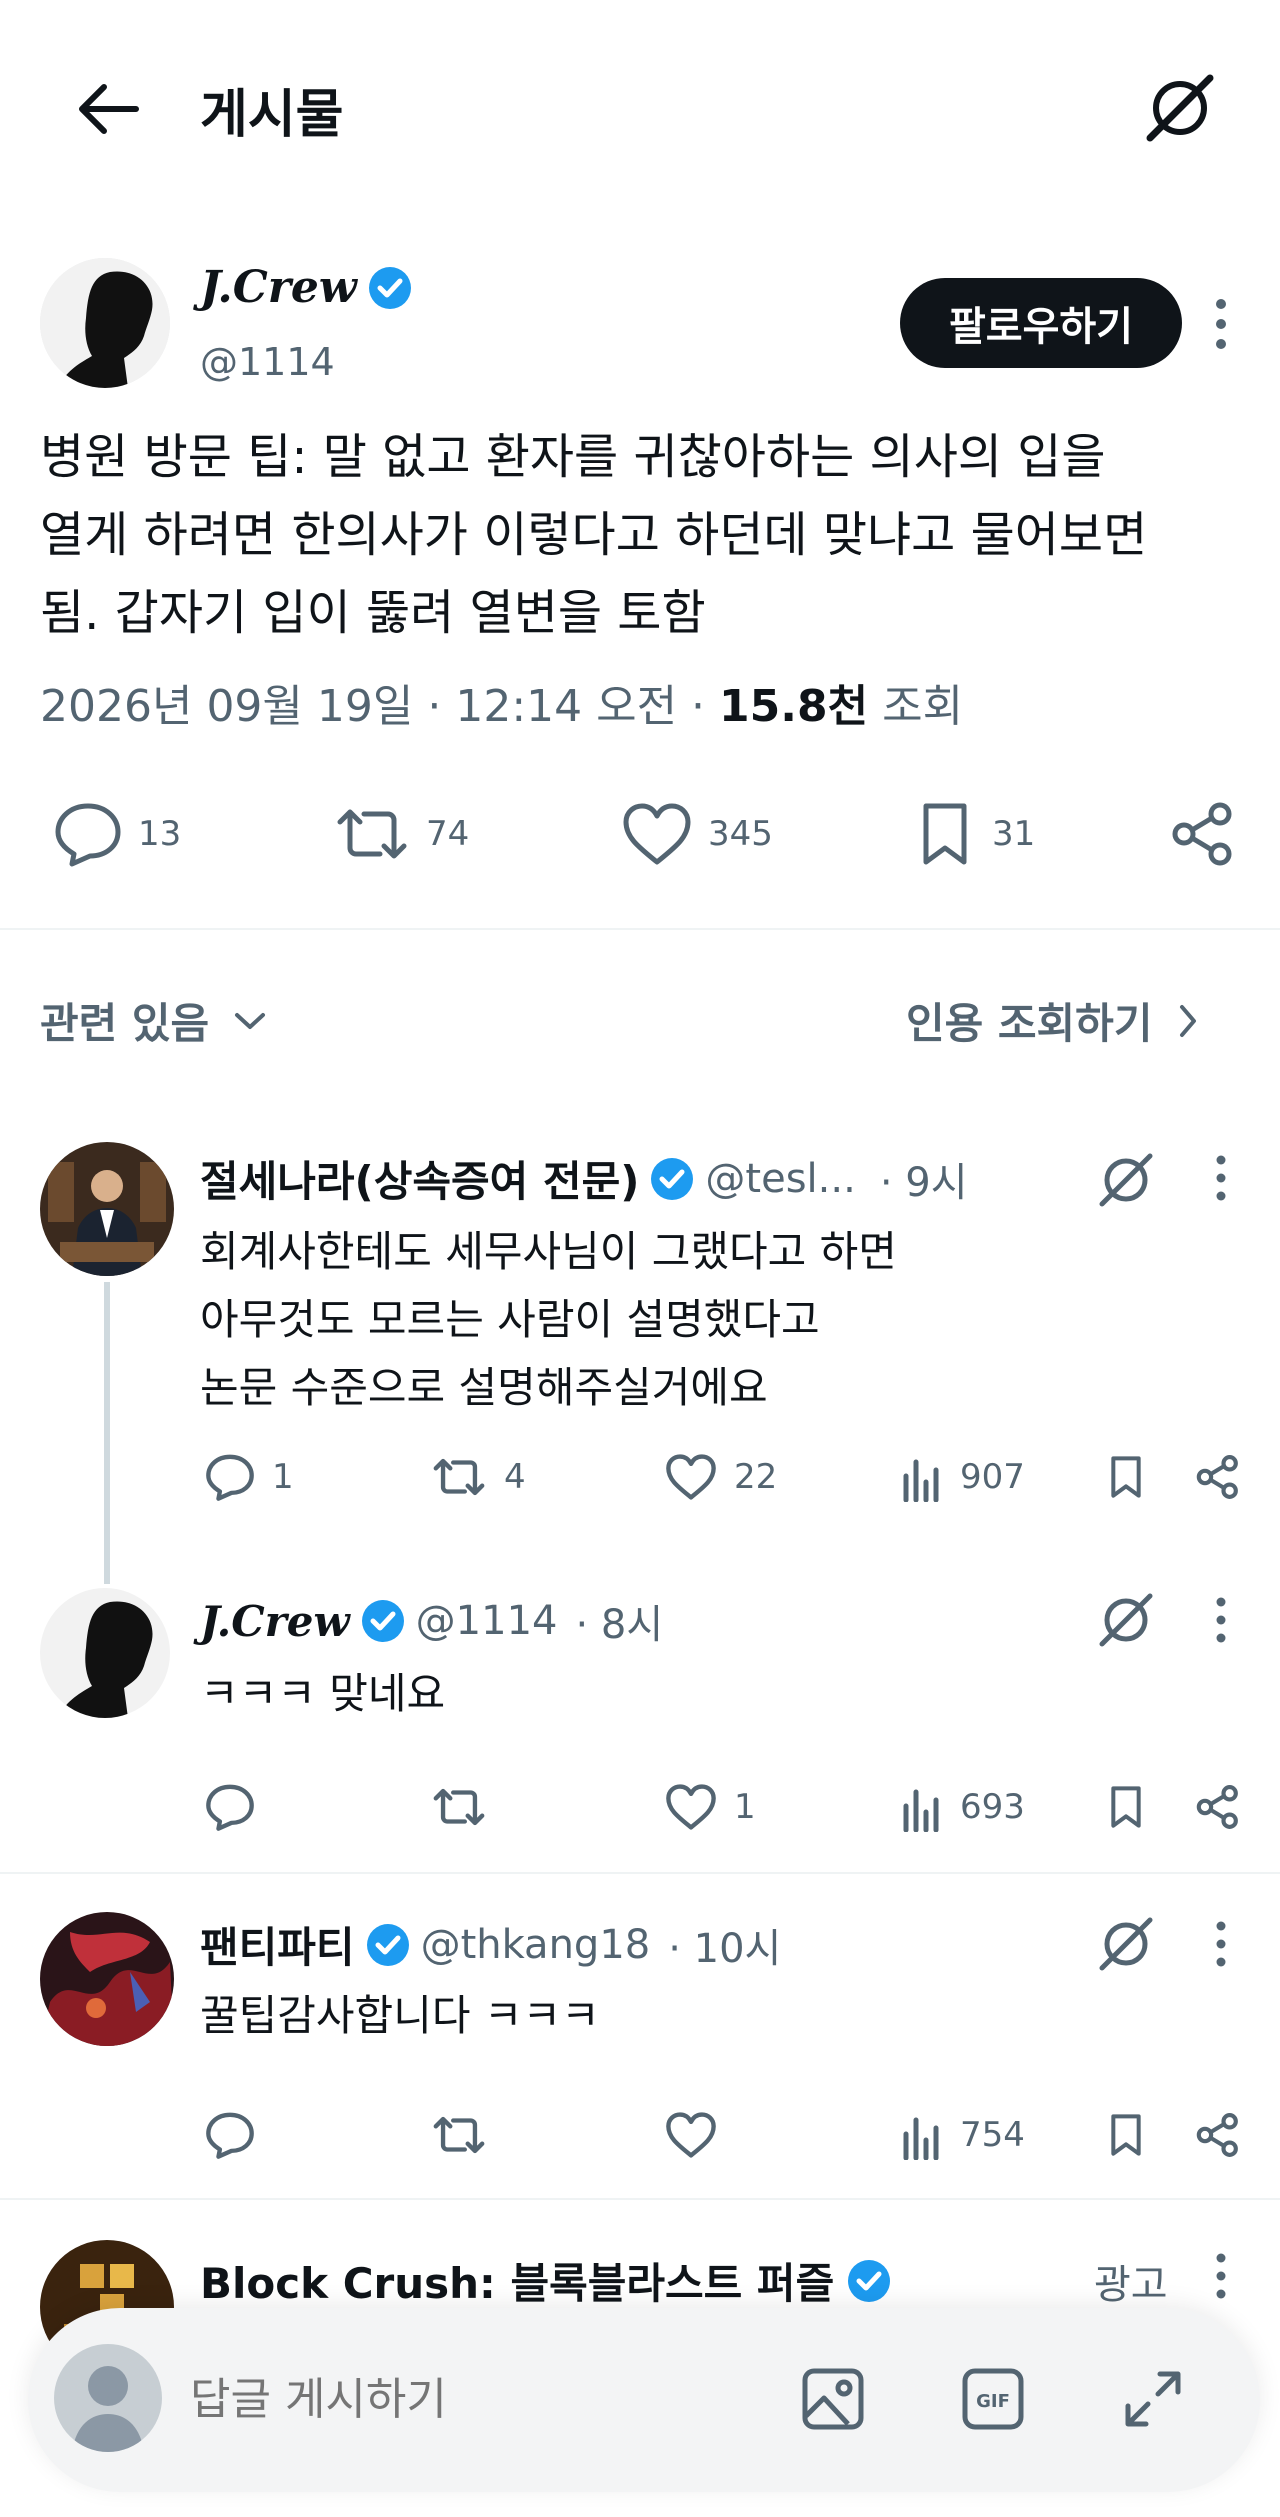 This screenshot has width=1280, height=2517. What do you see at coordinates (108, 2409) in the screenshot?
I see `default-avatar-icon` at bounding box center [108, 2409].